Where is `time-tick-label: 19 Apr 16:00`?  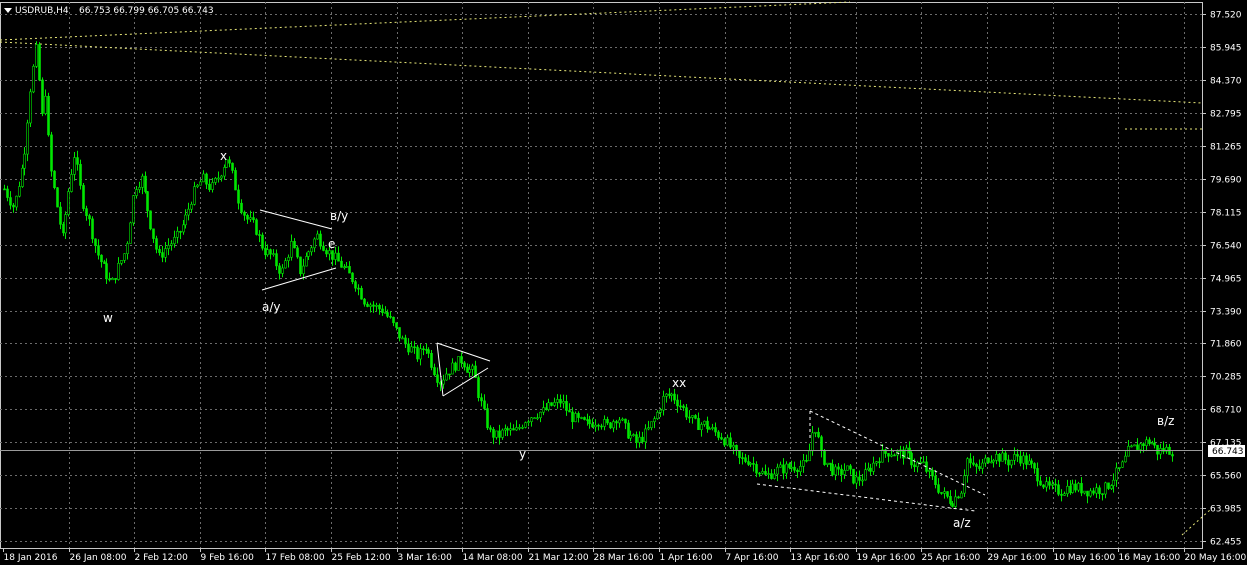 time-tick-label: 19 Apr 16:00 is located at coordinates (886, 558).